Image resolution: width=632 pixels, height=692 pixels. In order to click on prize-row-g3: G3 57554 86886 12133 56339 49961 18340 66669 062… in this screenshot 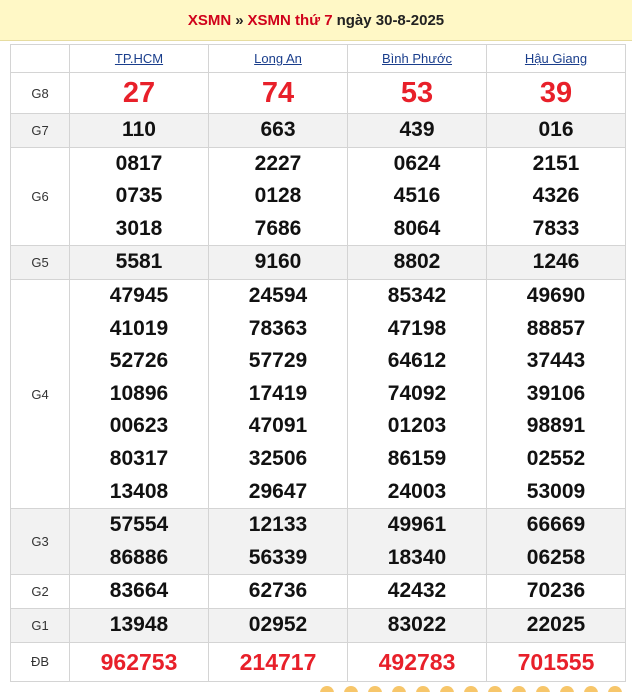, I will do `click(318, 542)`.